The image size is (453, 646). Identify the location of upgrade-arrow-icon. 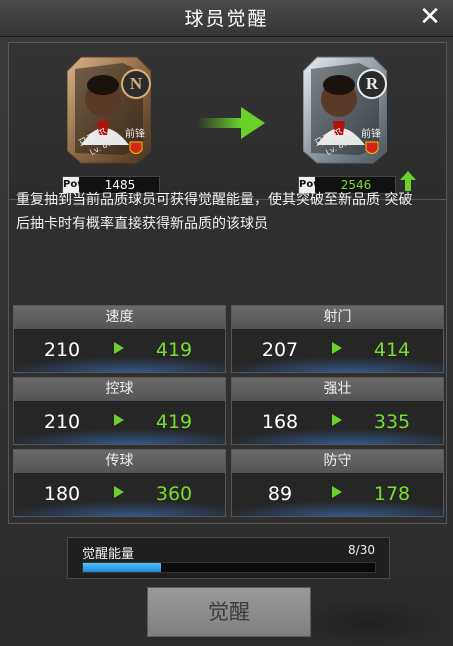
(232, 123).